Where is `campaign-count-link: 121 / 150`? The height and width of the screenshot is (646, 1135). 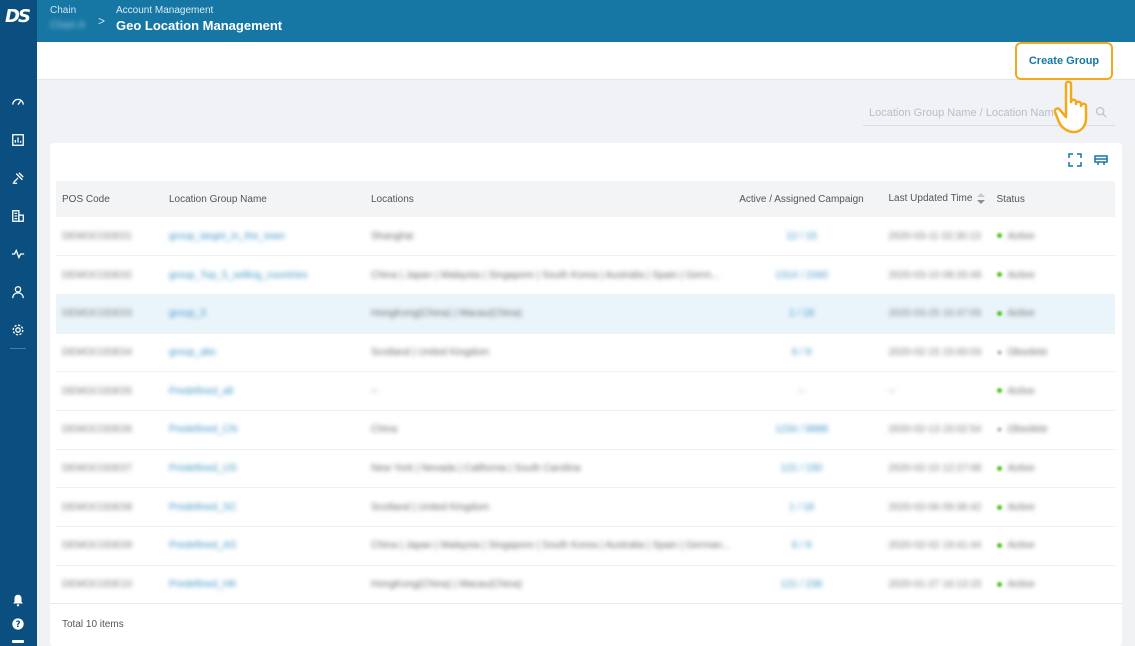 campaign-count-link: 121 / 150 is located at coordinates (802, 468).